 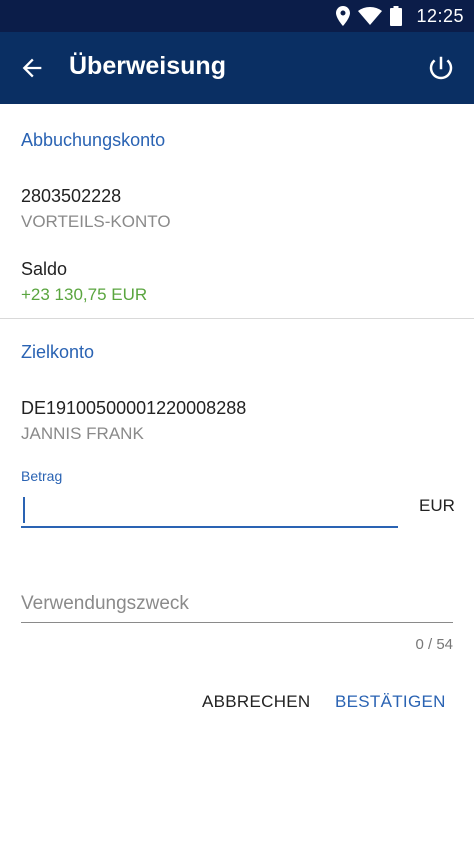 What do you see at coordinates (147, 66) in the screenshot?
I see `page-title: Überweisung` at bounding box center [147, 66].